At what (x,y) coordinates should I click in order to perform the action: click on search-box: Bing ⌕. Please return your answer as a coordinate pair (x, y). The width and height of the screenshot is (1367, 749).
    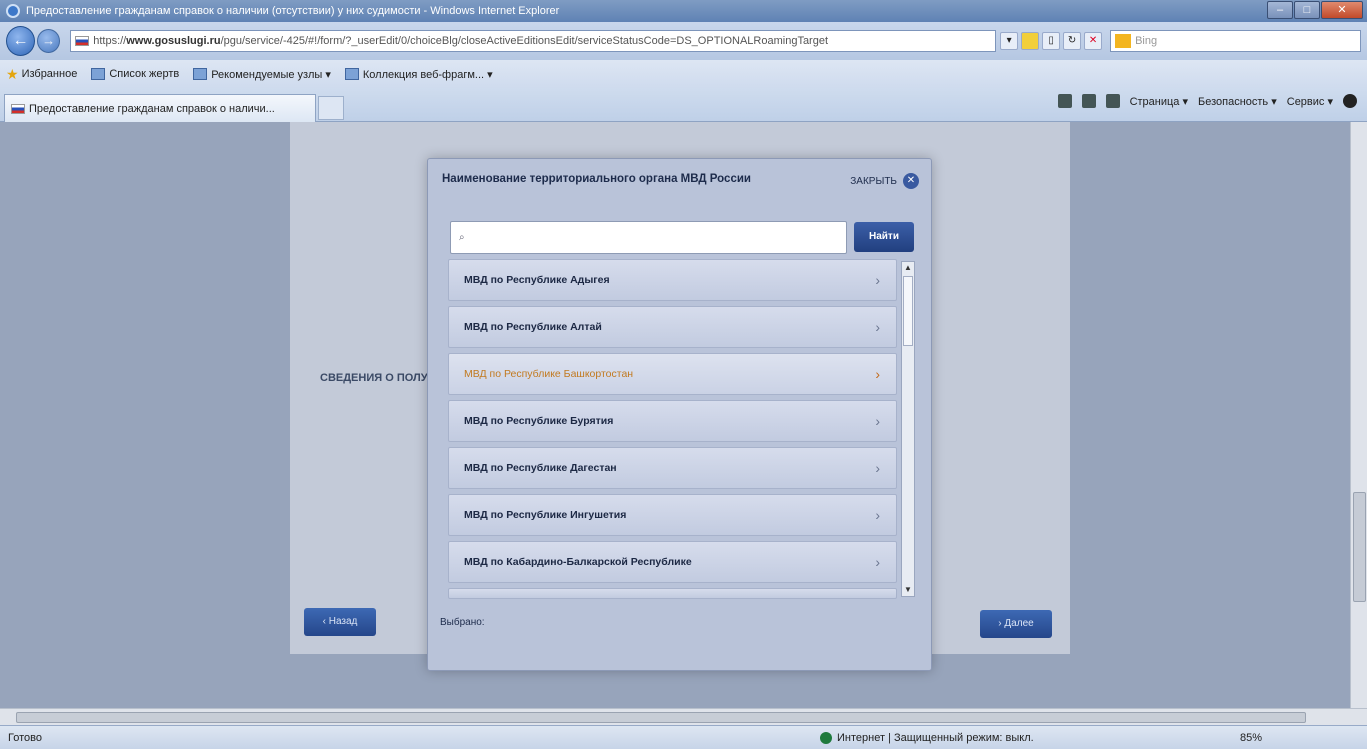
    Looking at the image, I should click on (1236, 41).